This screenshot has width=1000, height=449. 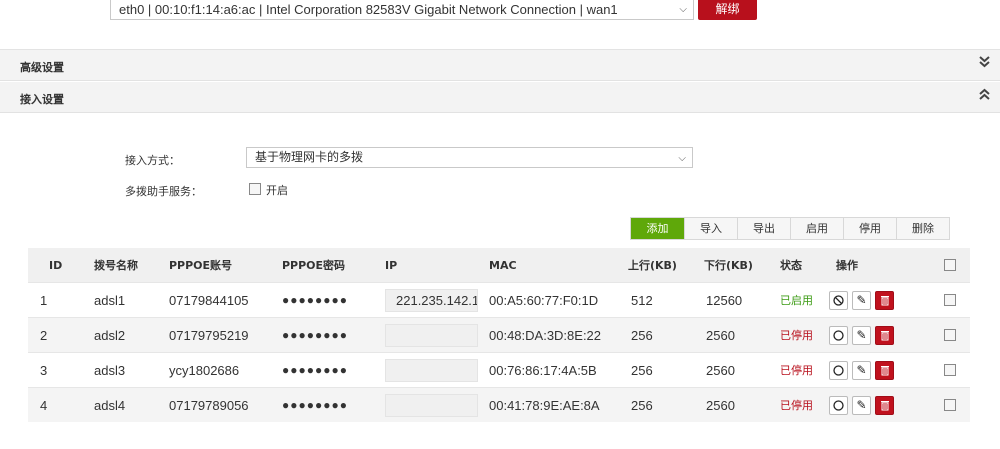 What do you see at coordinates (391, 265) in the screenshot?
I see `header-ip: IP` at bounding box center [391, 265].